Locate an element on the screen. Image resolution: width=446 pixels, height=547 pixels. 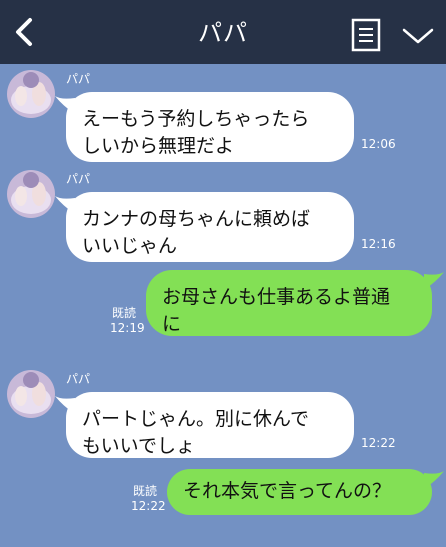
chat-header: パパ is located at coordinates (223, 32).